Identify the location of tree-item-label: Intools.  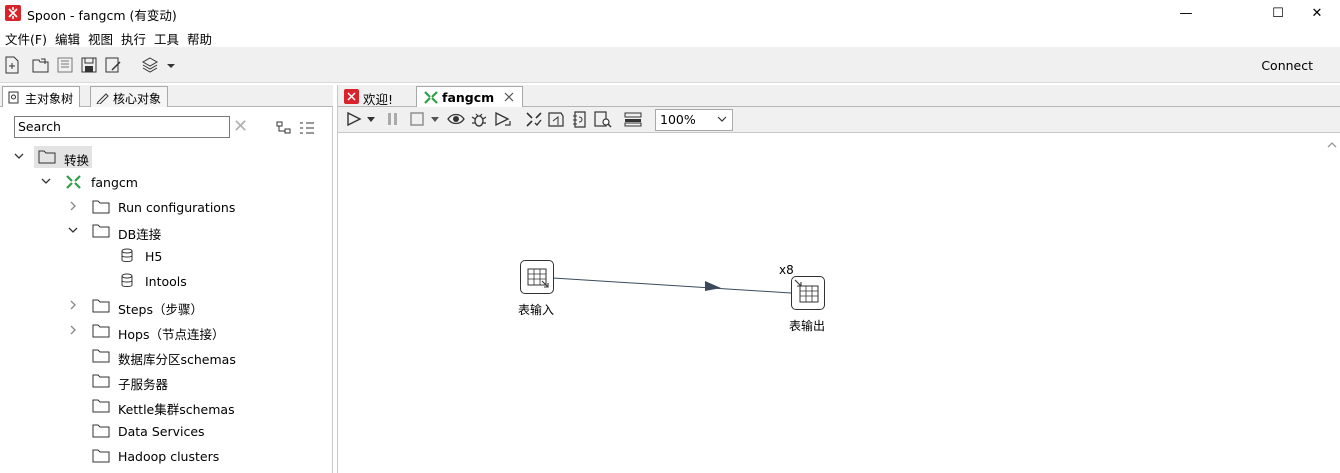
(166, 281).